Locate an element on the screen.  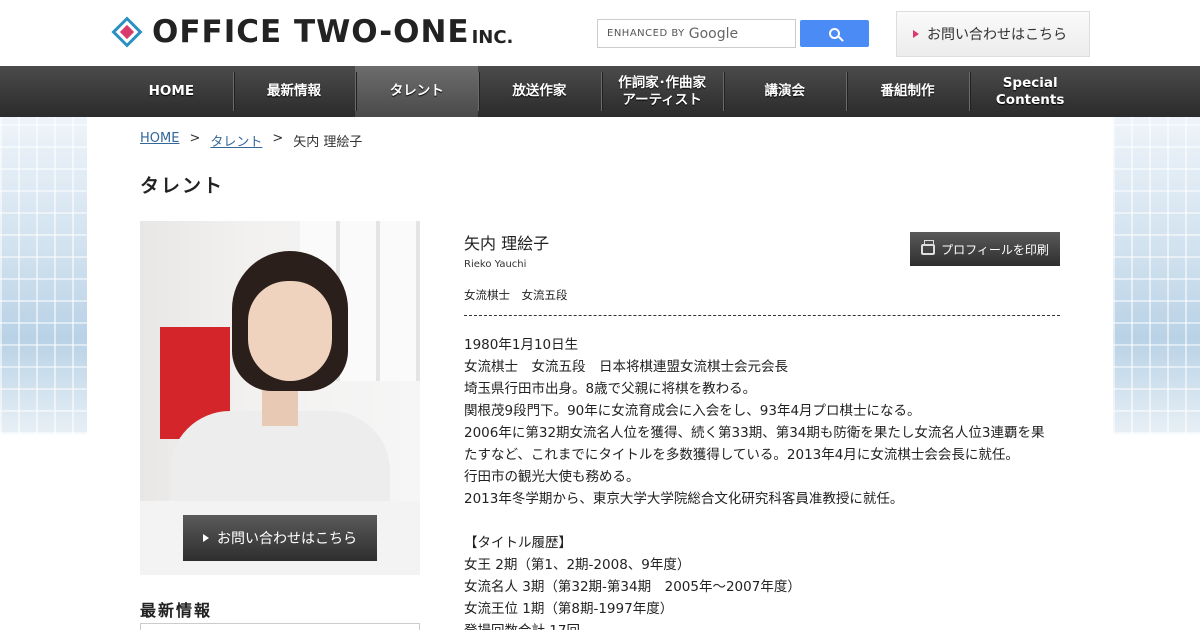
search-brand-label: Google is located at coordinates (713, 33).